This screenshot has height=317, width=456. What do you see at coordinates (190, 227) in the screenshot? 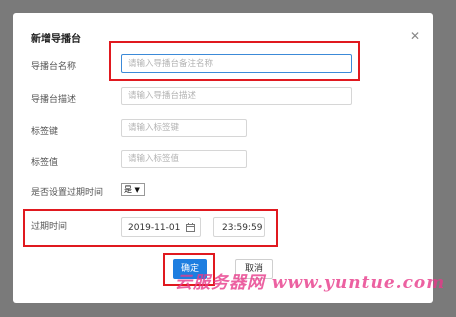
I see `calendar-icon` at bounding box center [190, 227].